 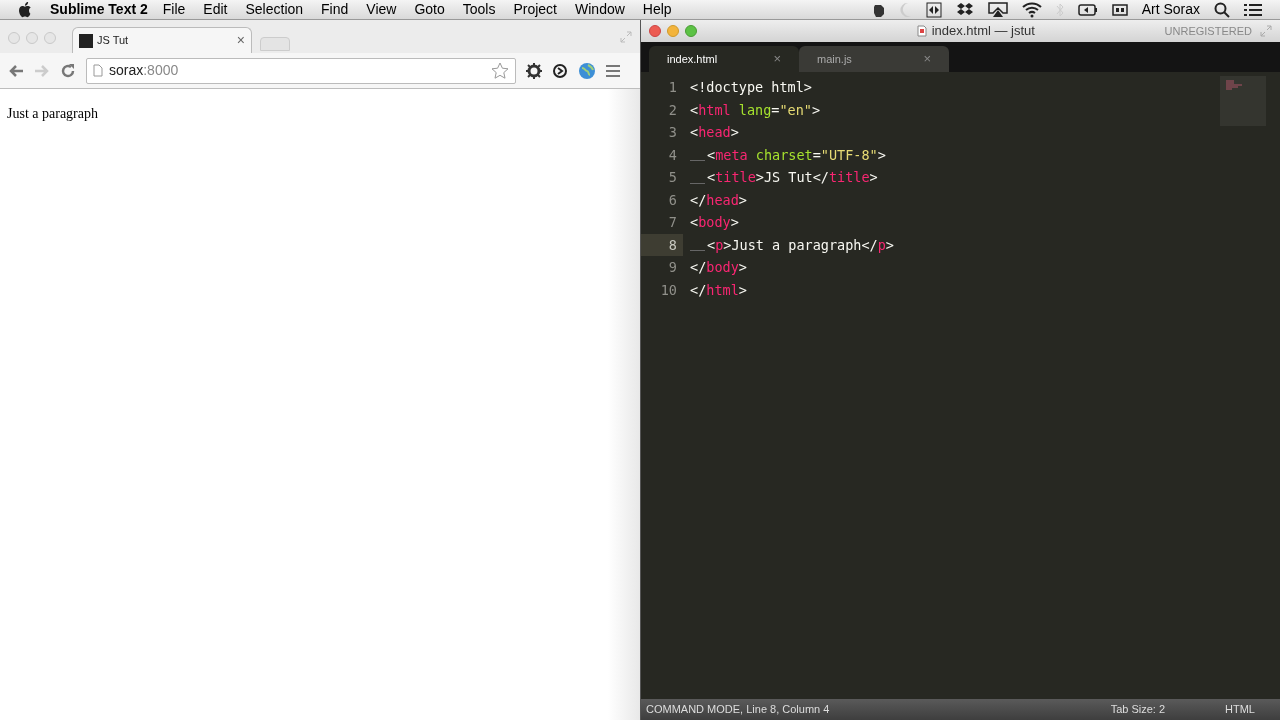 I want to click on menu-item: View, so click(x=381, y=10).